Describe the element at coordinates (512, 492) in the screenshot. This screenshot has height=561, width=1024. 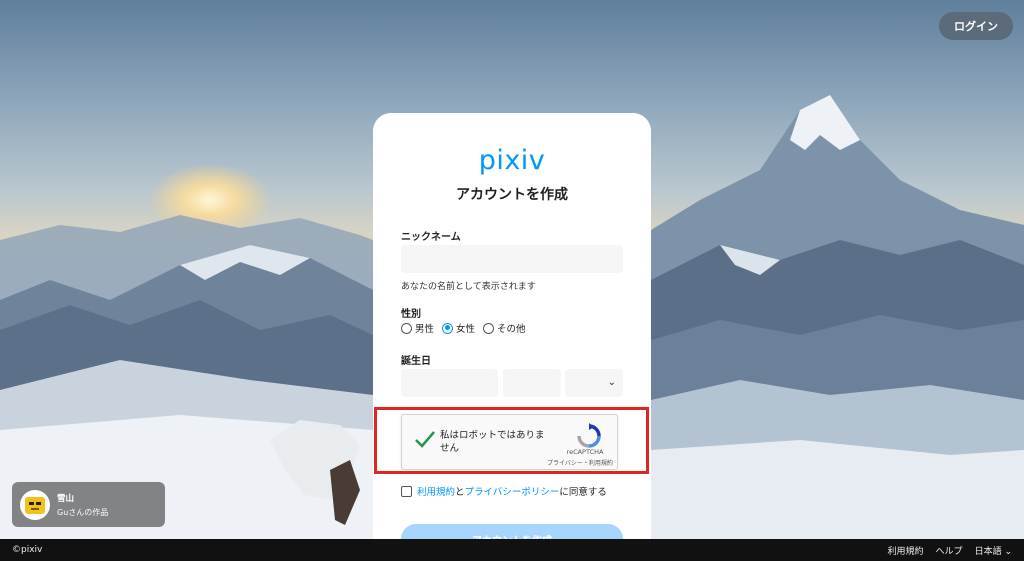
I see `privacy-policy-link: プライバシーポリシー` at that location.